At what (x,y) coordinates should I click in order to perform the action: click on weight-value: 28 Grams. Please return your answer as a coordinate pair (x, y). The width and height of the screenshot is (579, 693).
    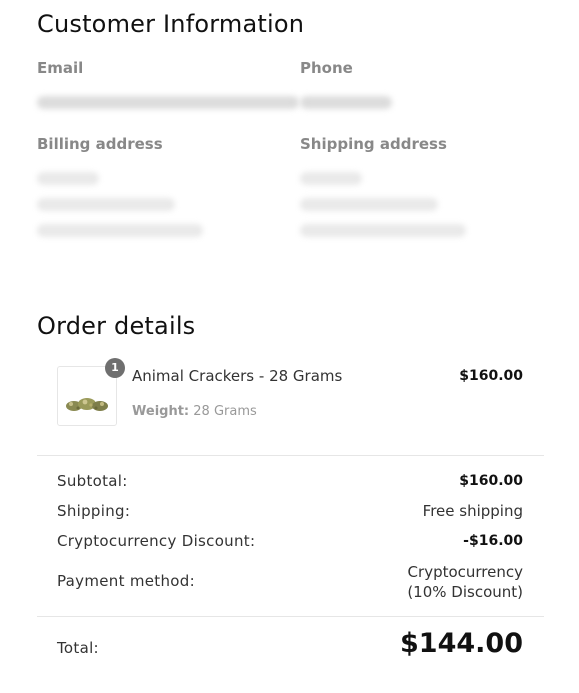
    Looking at the image, I should click on (225, 411).